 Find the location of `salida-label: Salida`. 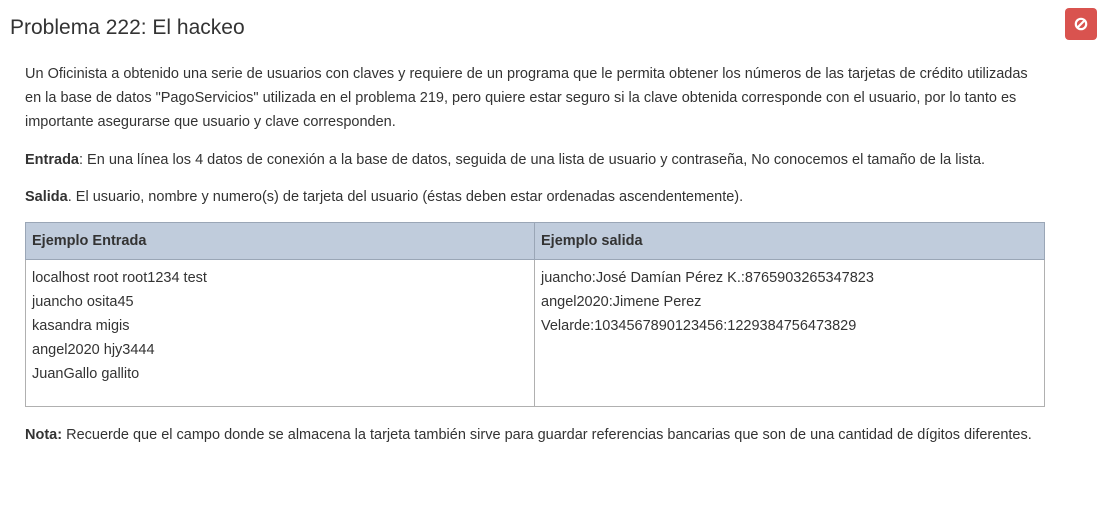

salida-label: Salida is located at coordinates (46, 197).